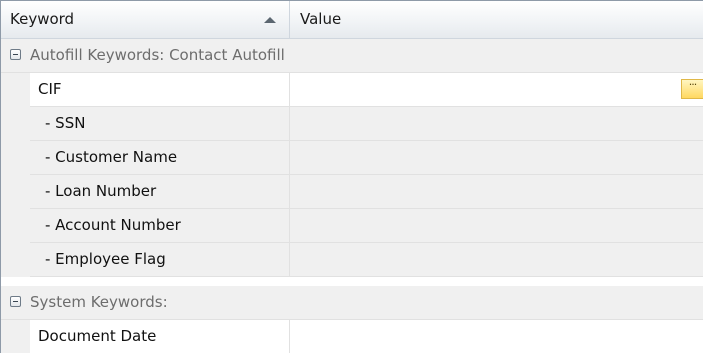  I want to click on keyword-row-employee-flag: - Employee Flag, so click(352, 260).